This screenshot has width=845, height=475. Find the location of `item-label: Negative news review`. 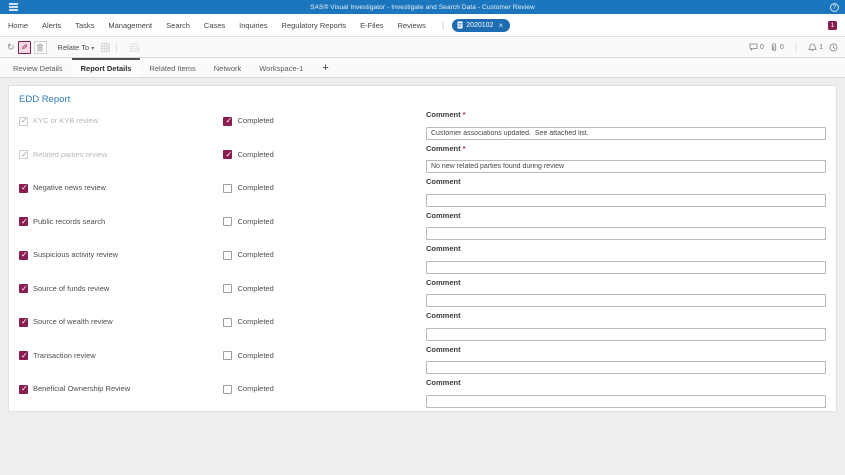

item-label: Negative news review is located at coordinates (69, 187).